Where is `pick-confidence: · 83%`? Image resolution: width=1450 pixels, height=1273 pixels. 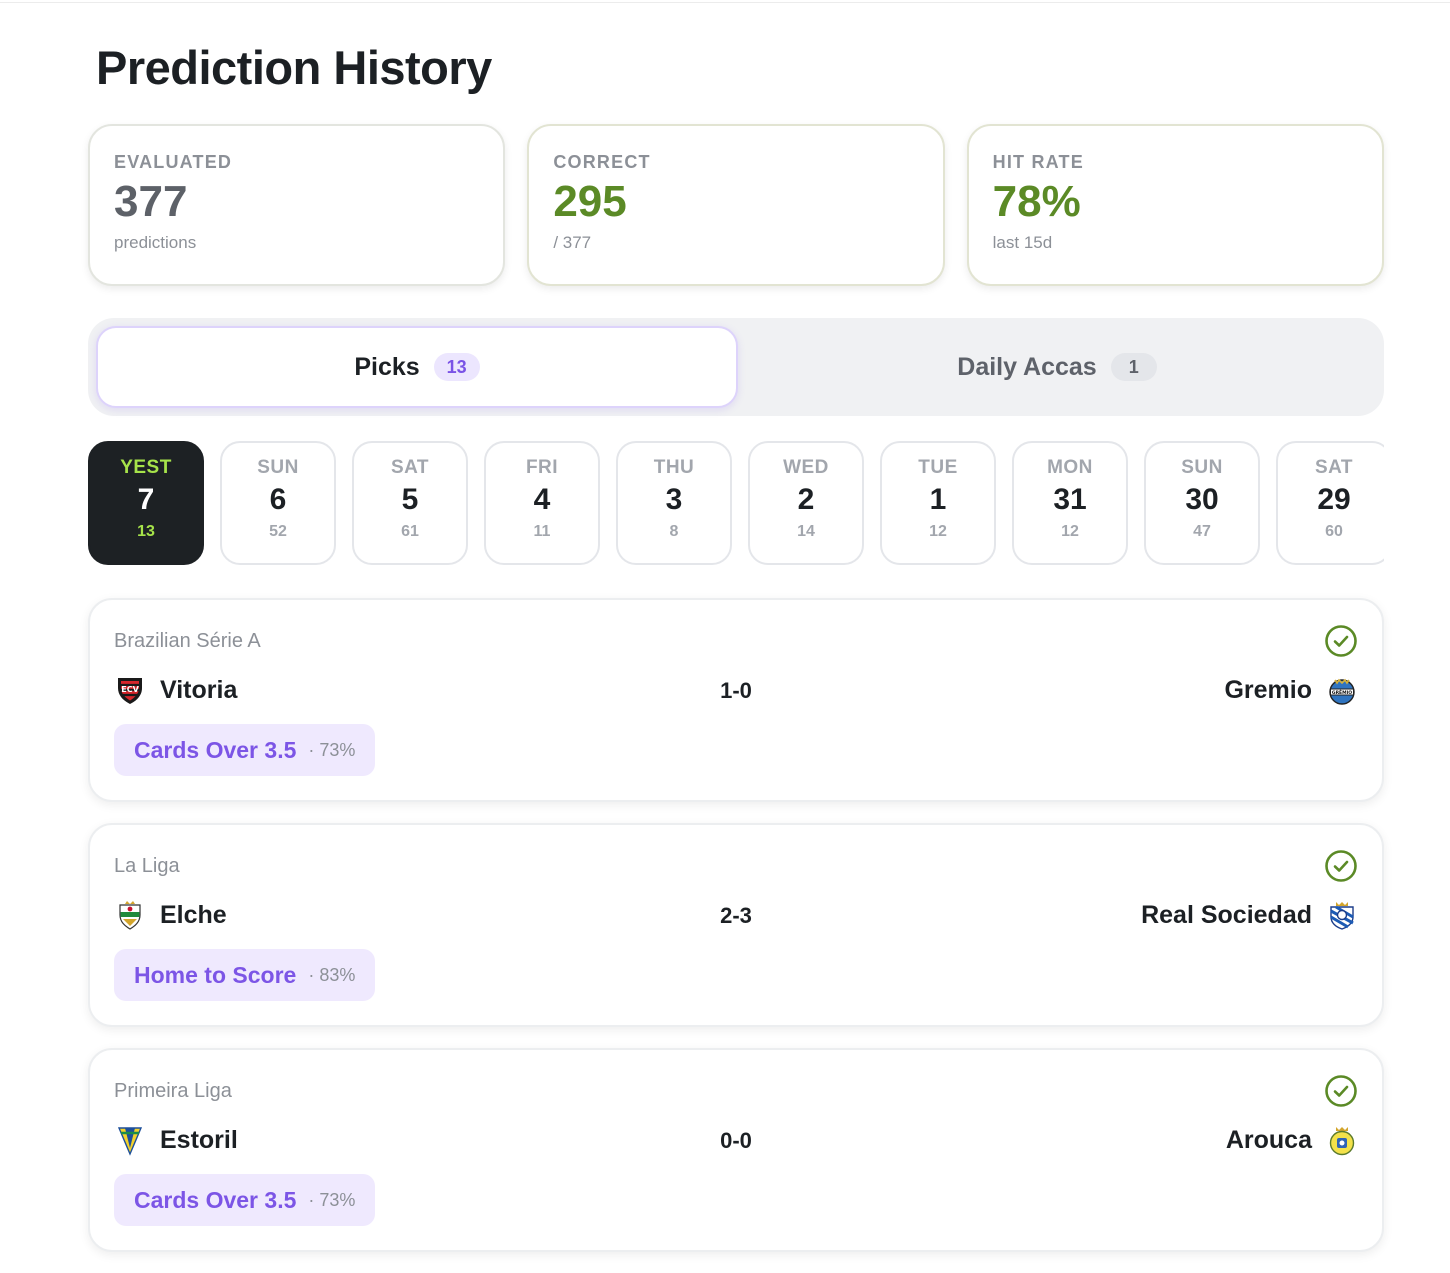 pick-confidence: · 83% is located at coordinates (332, 974).